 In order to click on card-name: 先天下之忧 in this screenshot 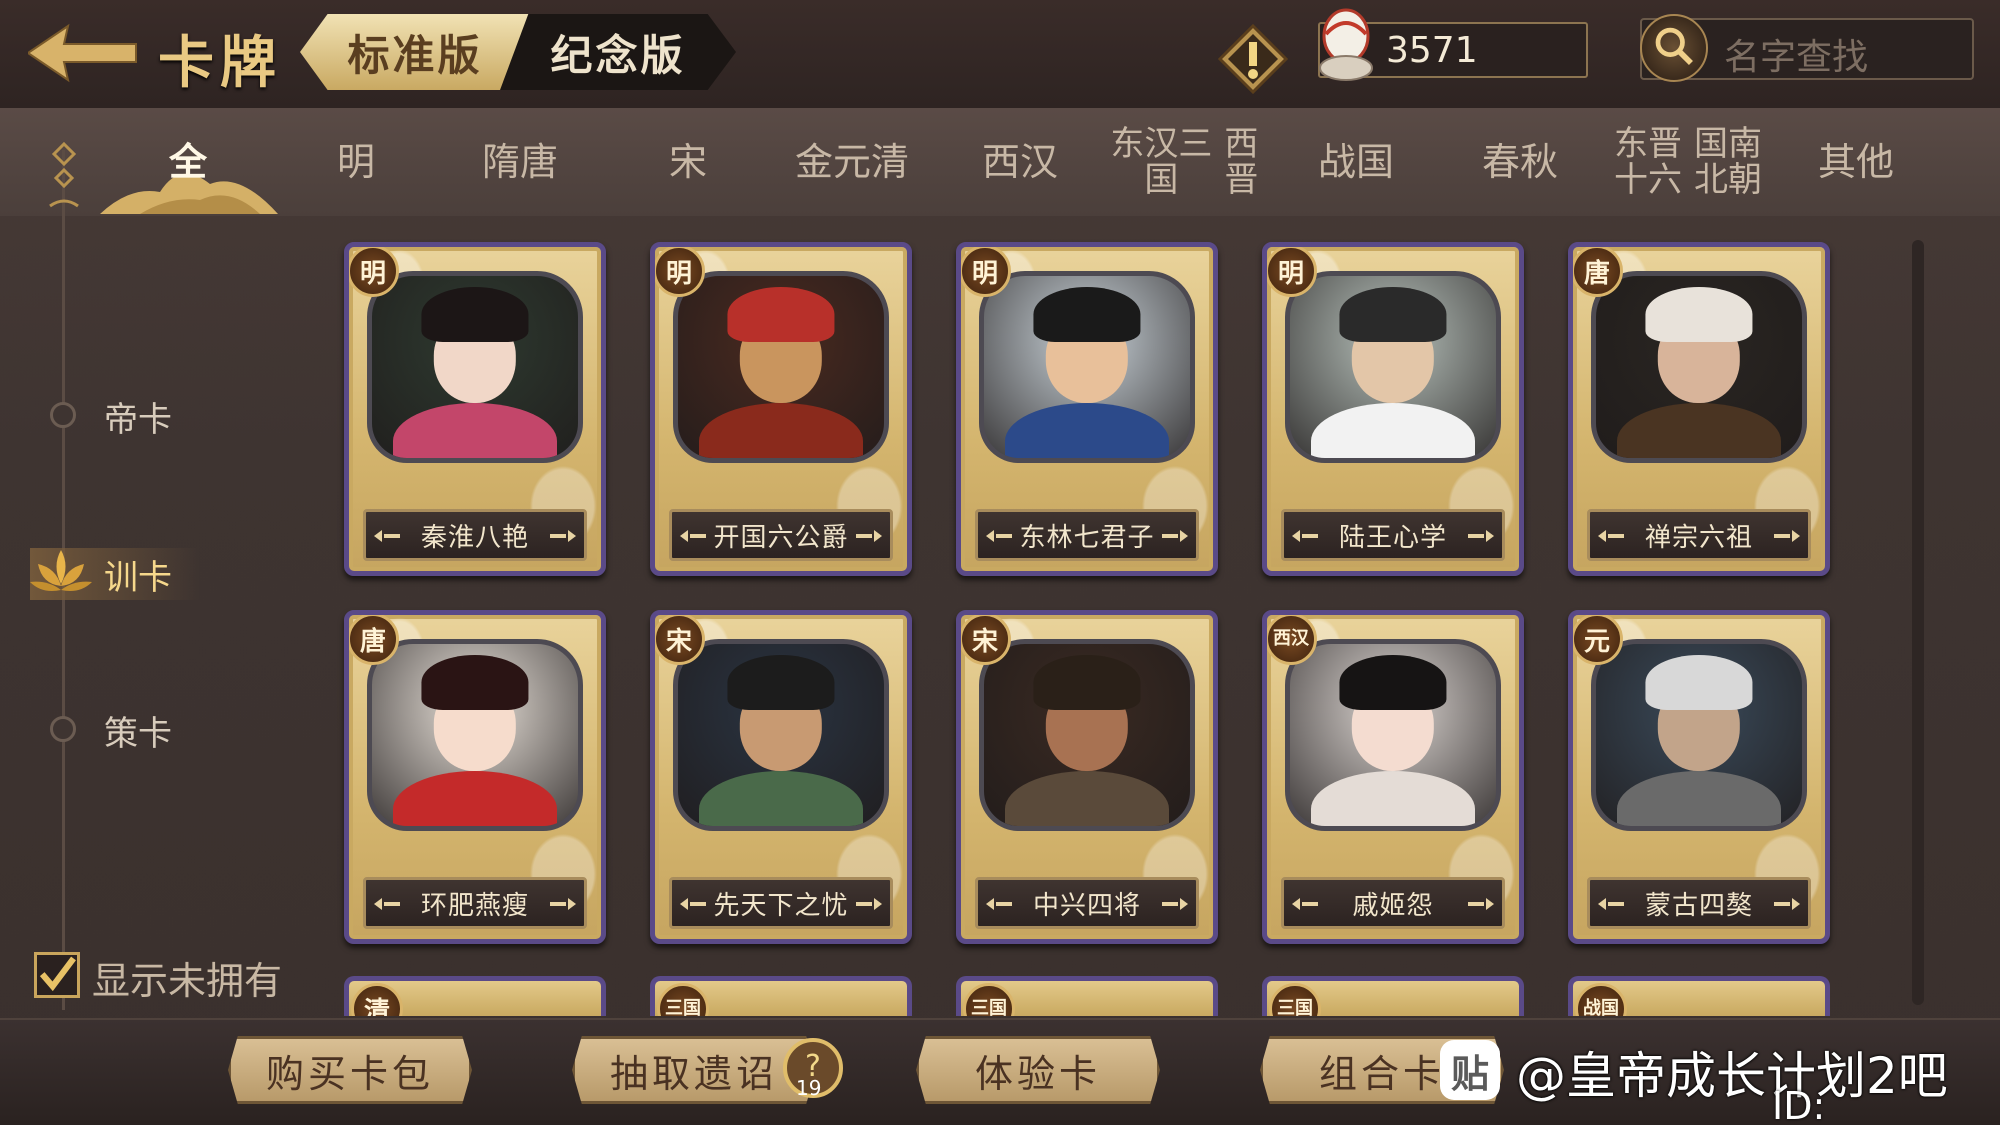, I will do `click(781, 905)`.